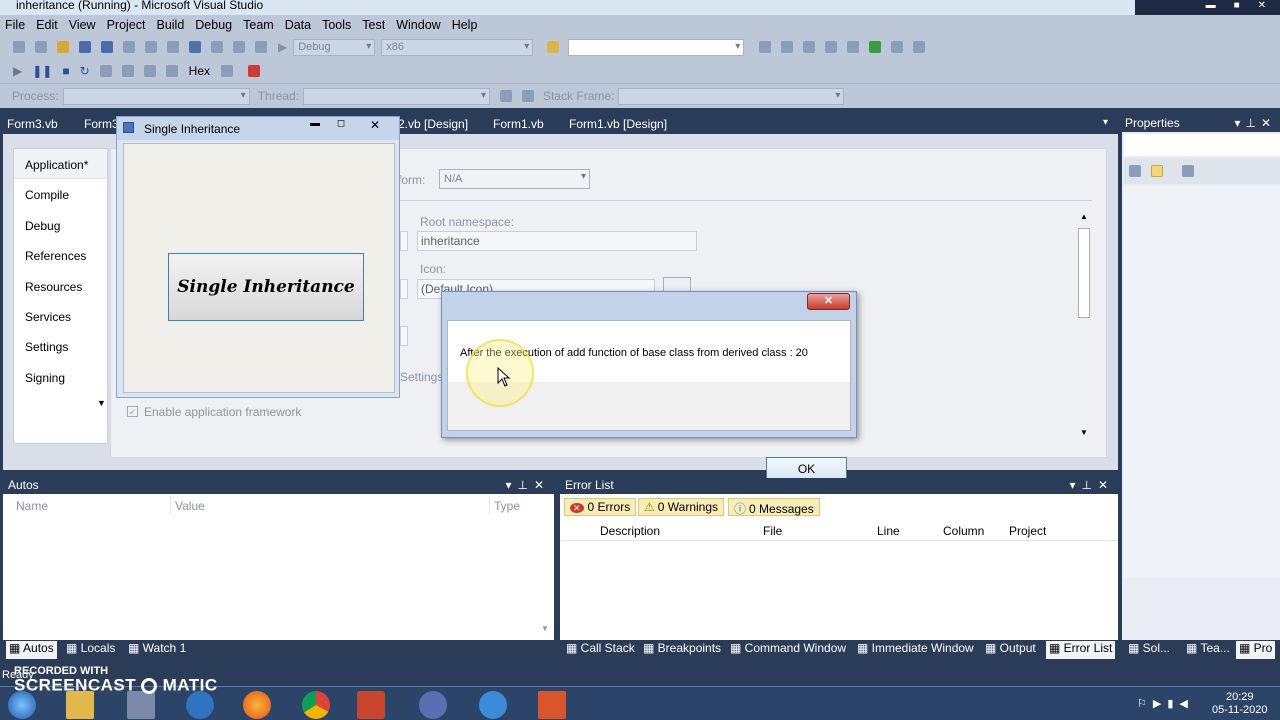  Describe the element at coordinates (774, 507) in the screenshot. I see `messages-filter-button: ⓘ 0 Messages` at that location.